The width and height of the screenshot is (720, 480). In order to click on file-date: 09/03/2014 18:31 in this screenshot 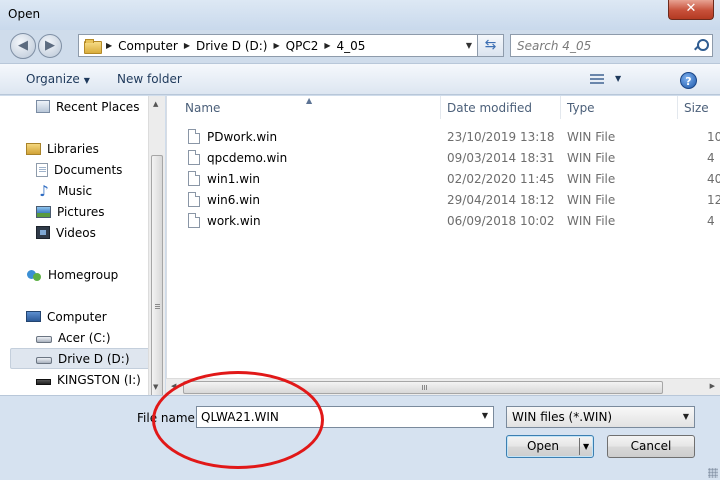, I will do `click(501, 158)`.